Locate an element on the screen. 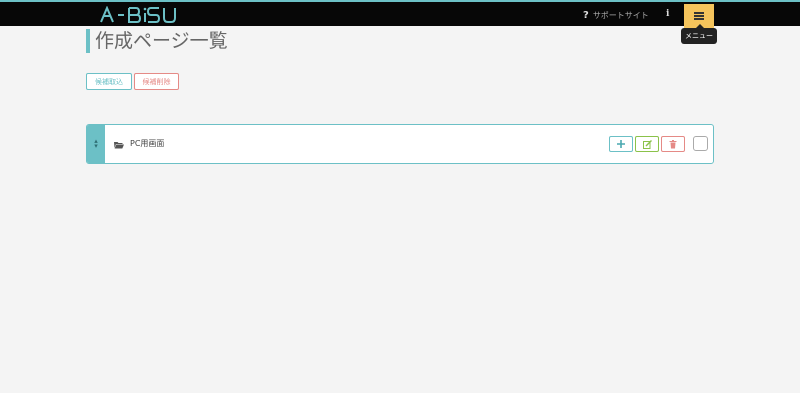 The image size is (800, 393). list-item-label: PC用画面 is located at coordinates (147, 144).